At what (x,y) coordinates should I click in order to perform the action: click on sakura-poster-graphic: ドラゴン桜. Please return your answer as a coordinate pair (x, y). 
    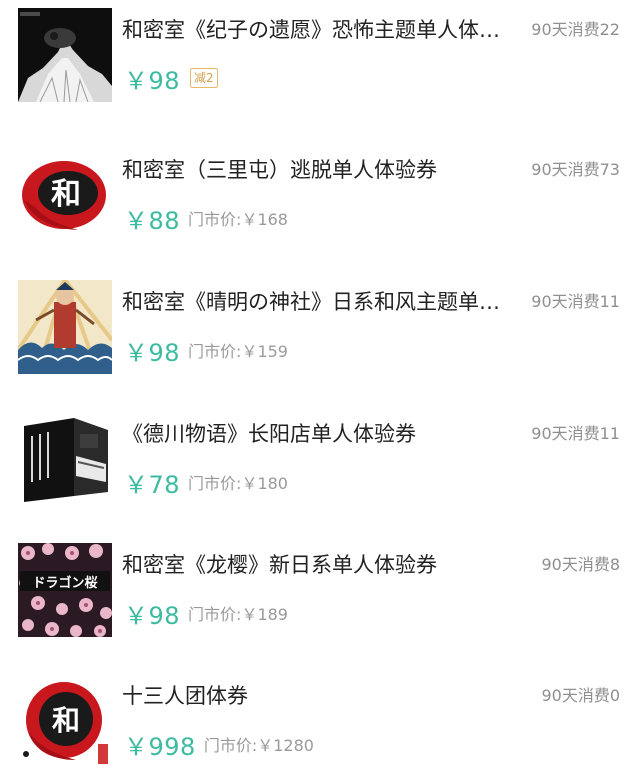
    Looking at the image, I should click on (65, 590).